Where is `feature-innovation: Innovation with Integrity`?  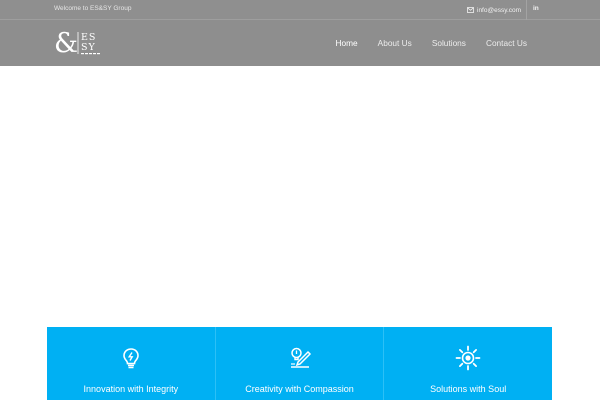
feature-innovation: Innovation with Integrity is located at coordinates (131, 363).